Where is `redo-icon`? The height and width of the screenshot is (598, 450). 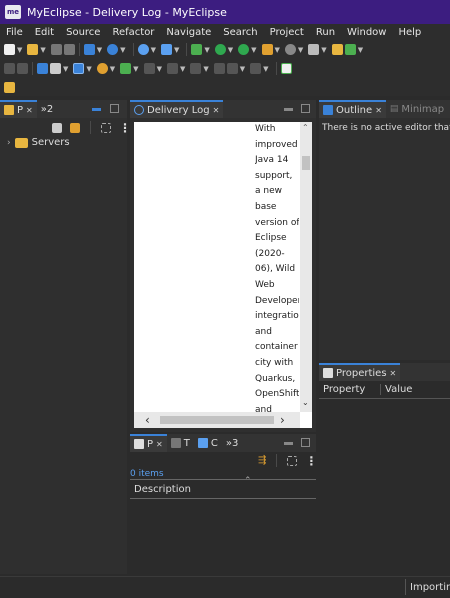
redo-icon is located at coordinates (22, 68).